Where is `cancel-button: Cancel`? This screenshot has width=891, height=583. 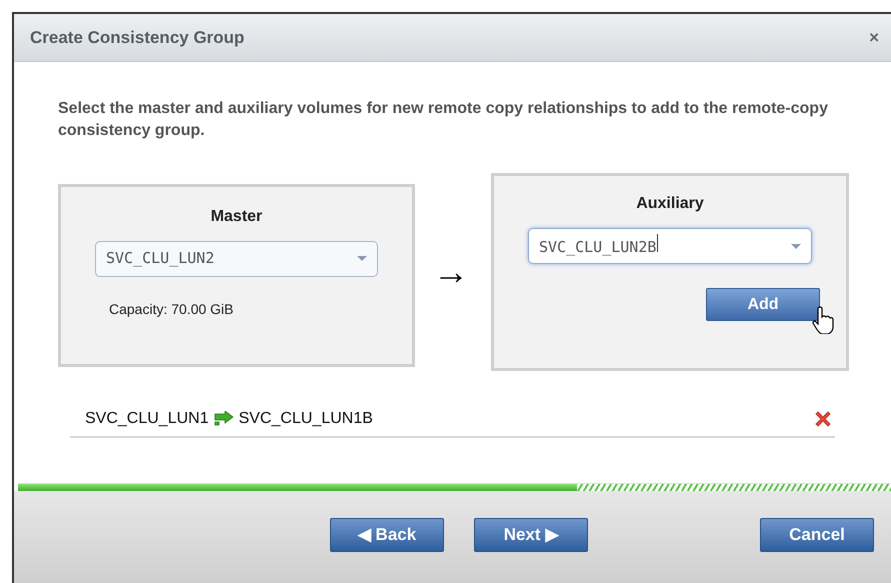
cancel-button: Cancel is located at coordinates (817, 535).